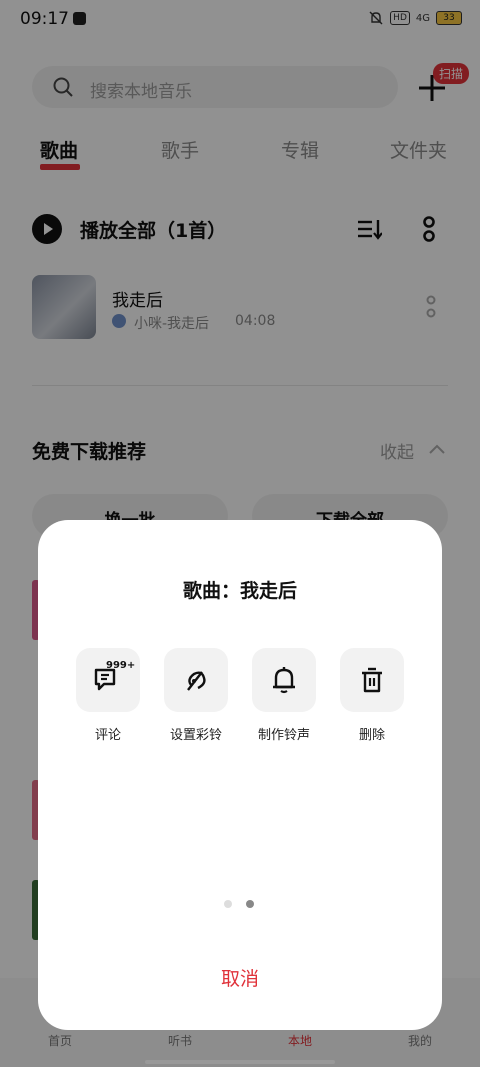 The image size is (480, 1067). Describe the element at coordinates (250, 904) in the screenshot. I see `page-dot-active` at that location.